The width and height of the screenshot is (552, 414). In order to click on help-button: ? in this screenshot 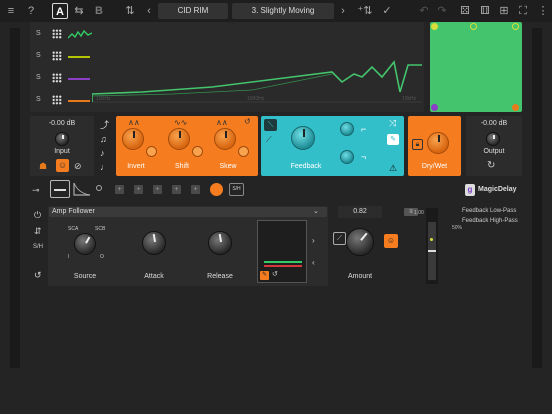, I will do `click(31, 11)`.